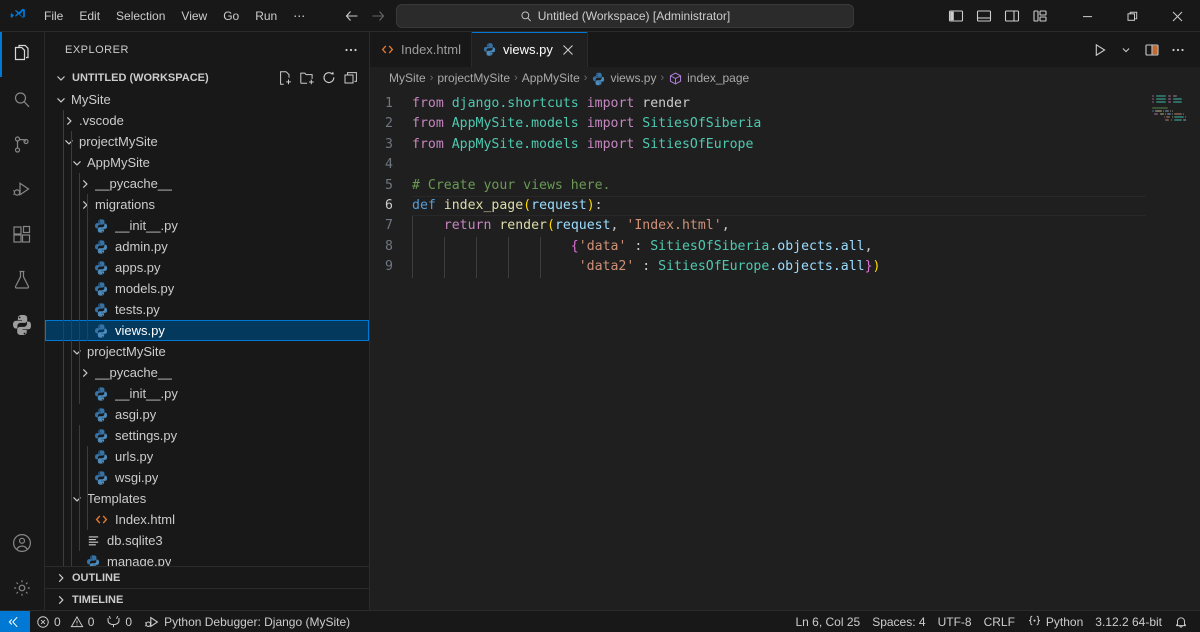 The image size is (1200, 632). What do you see at coordinates (956, 16) in the screenshot?
I see `panel-left-icon` at bounding box center [956, 16].